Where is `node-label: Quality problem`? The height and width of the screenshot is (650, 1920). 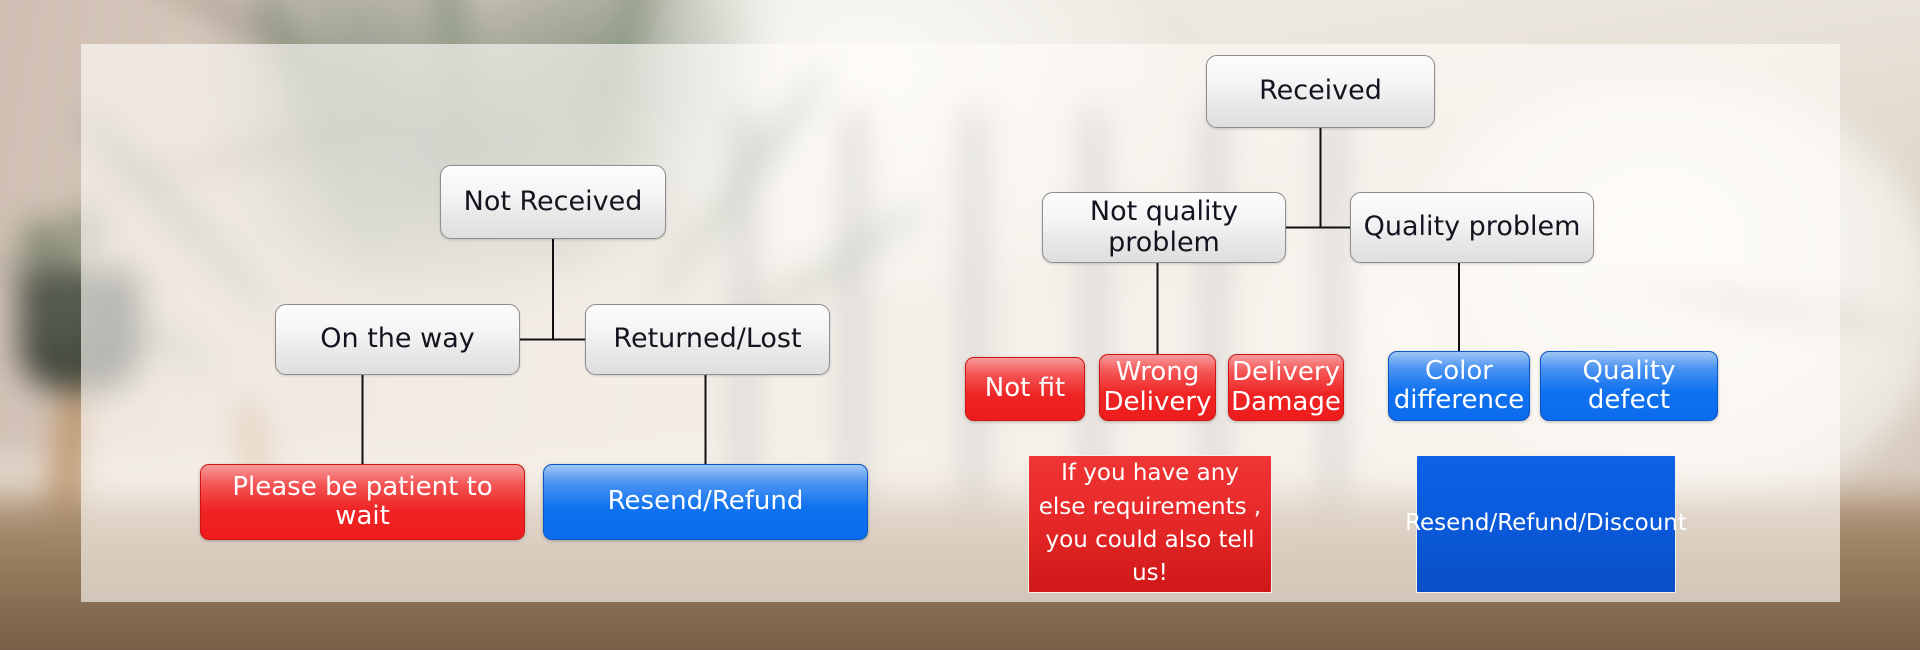
node-label: Quality problem is located at coordinates (1472, 227).